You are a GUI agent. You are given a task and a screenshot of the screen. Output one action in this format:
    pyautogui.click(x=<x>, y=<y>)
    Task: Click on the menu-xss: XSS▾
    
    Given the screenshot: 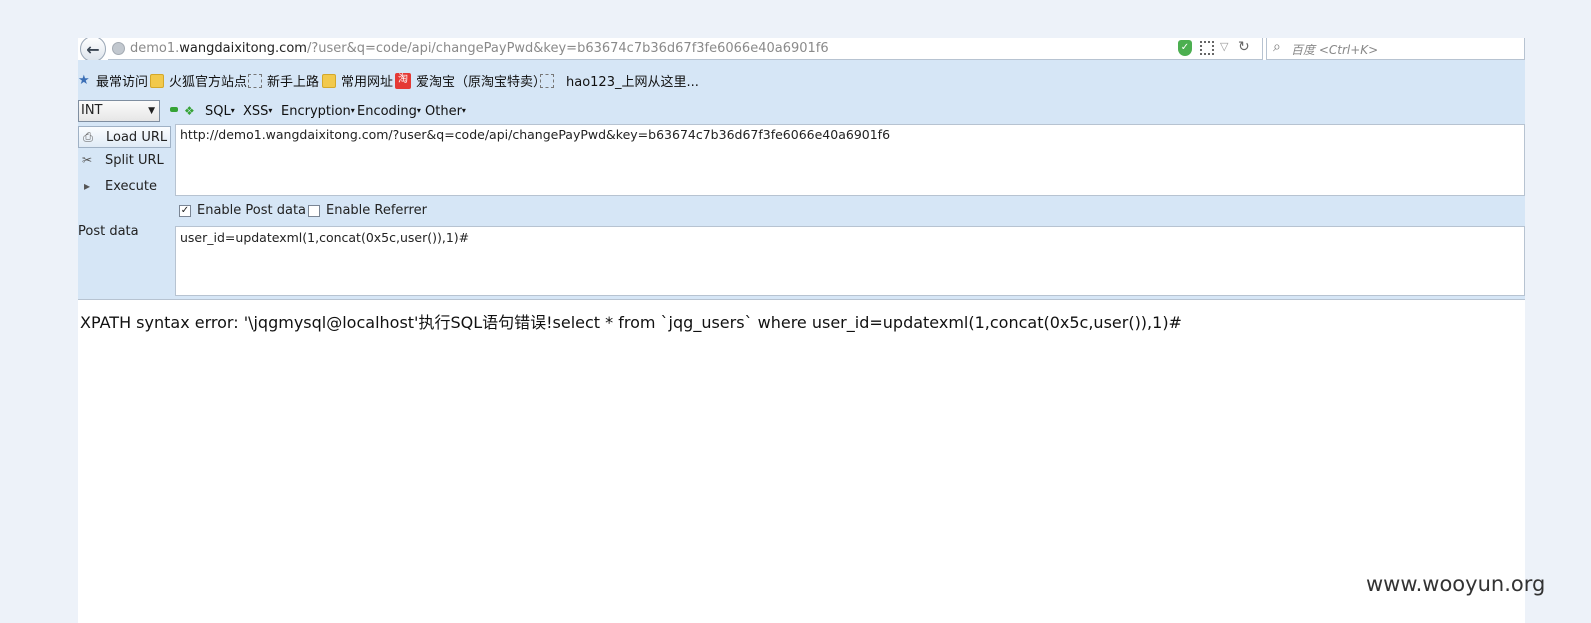 What is the action you would take?
    pyautogui.click(x=257, y=111)
    